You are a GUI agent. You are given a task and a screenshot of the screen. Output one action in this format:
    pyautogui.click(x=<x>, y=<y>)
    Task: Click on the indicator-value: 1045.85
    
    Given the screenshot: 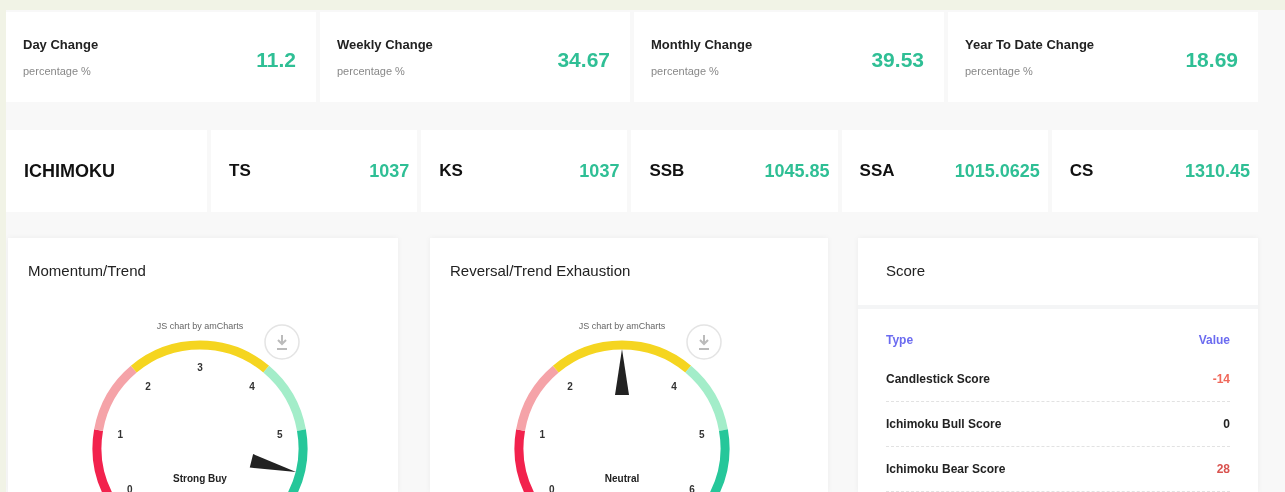 What is the action you would take?
    pyautogui.click(x=797, y=171)
    